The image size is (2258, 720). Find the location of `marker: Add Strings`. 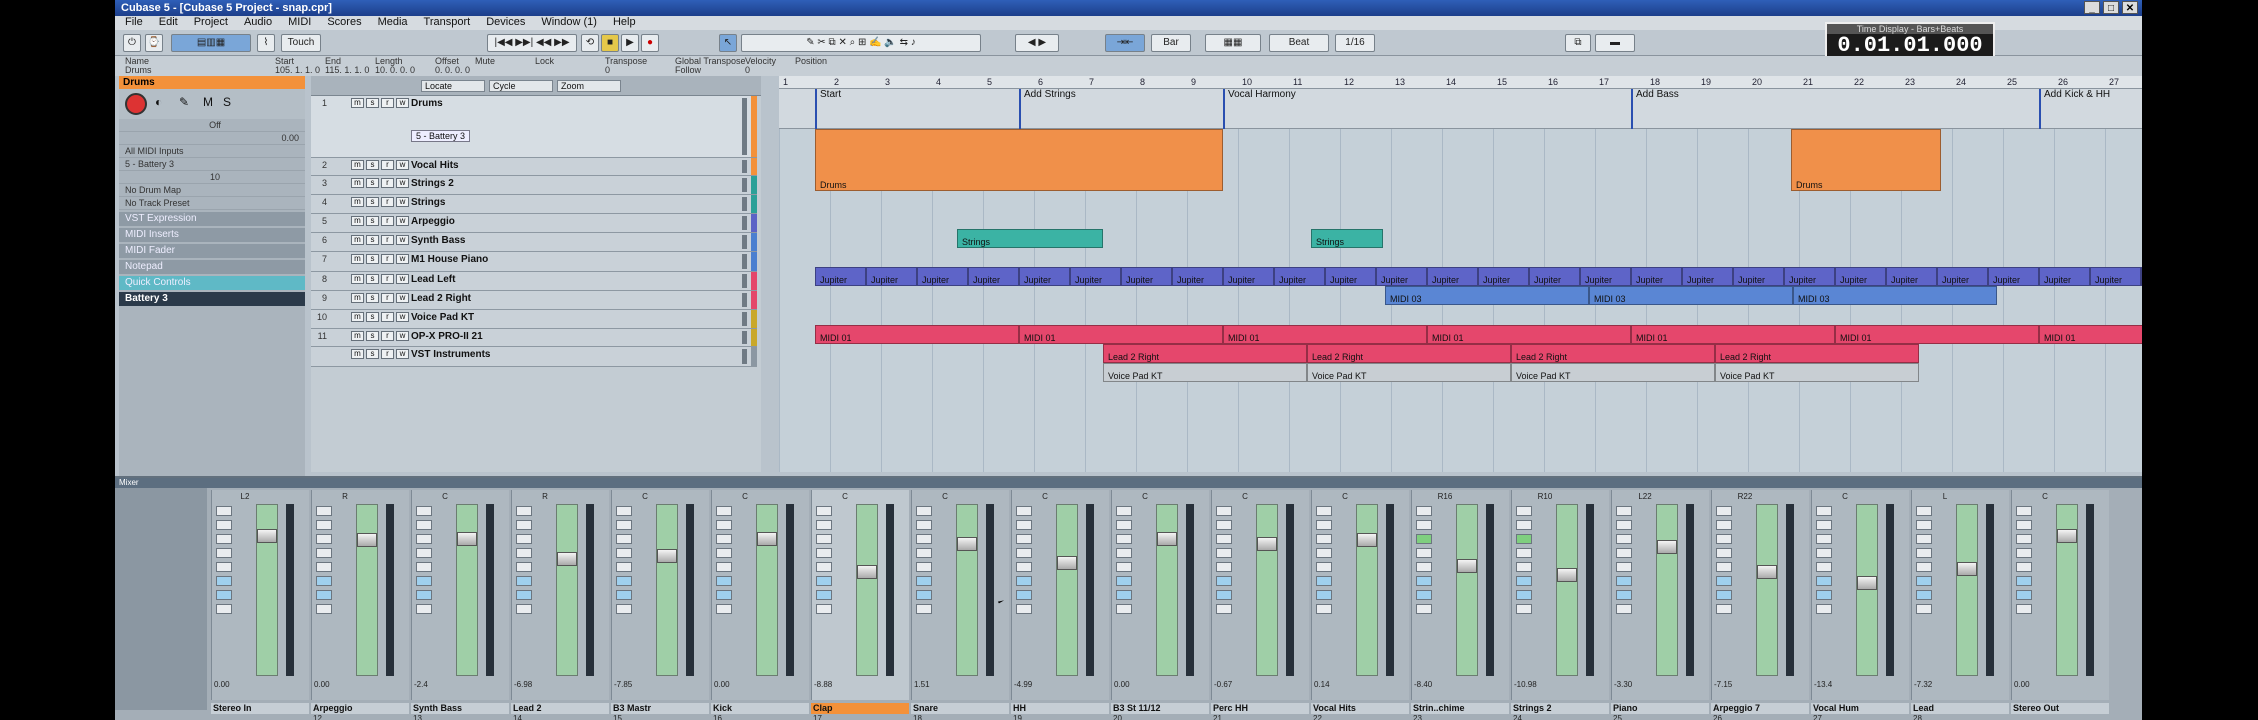

marker: Add Strings is located at coordinates (1047, 109).